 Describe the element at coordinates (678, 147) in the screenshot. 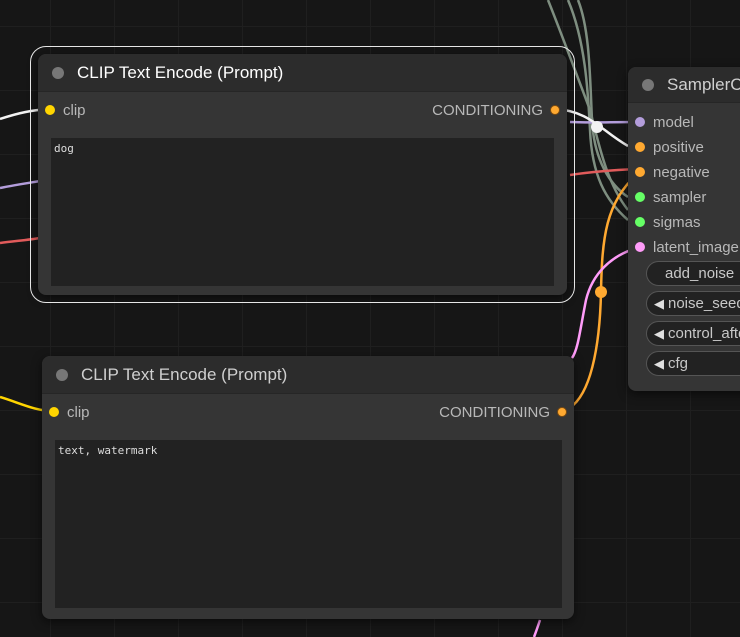

I see `input-label-positive: positive` at that location.